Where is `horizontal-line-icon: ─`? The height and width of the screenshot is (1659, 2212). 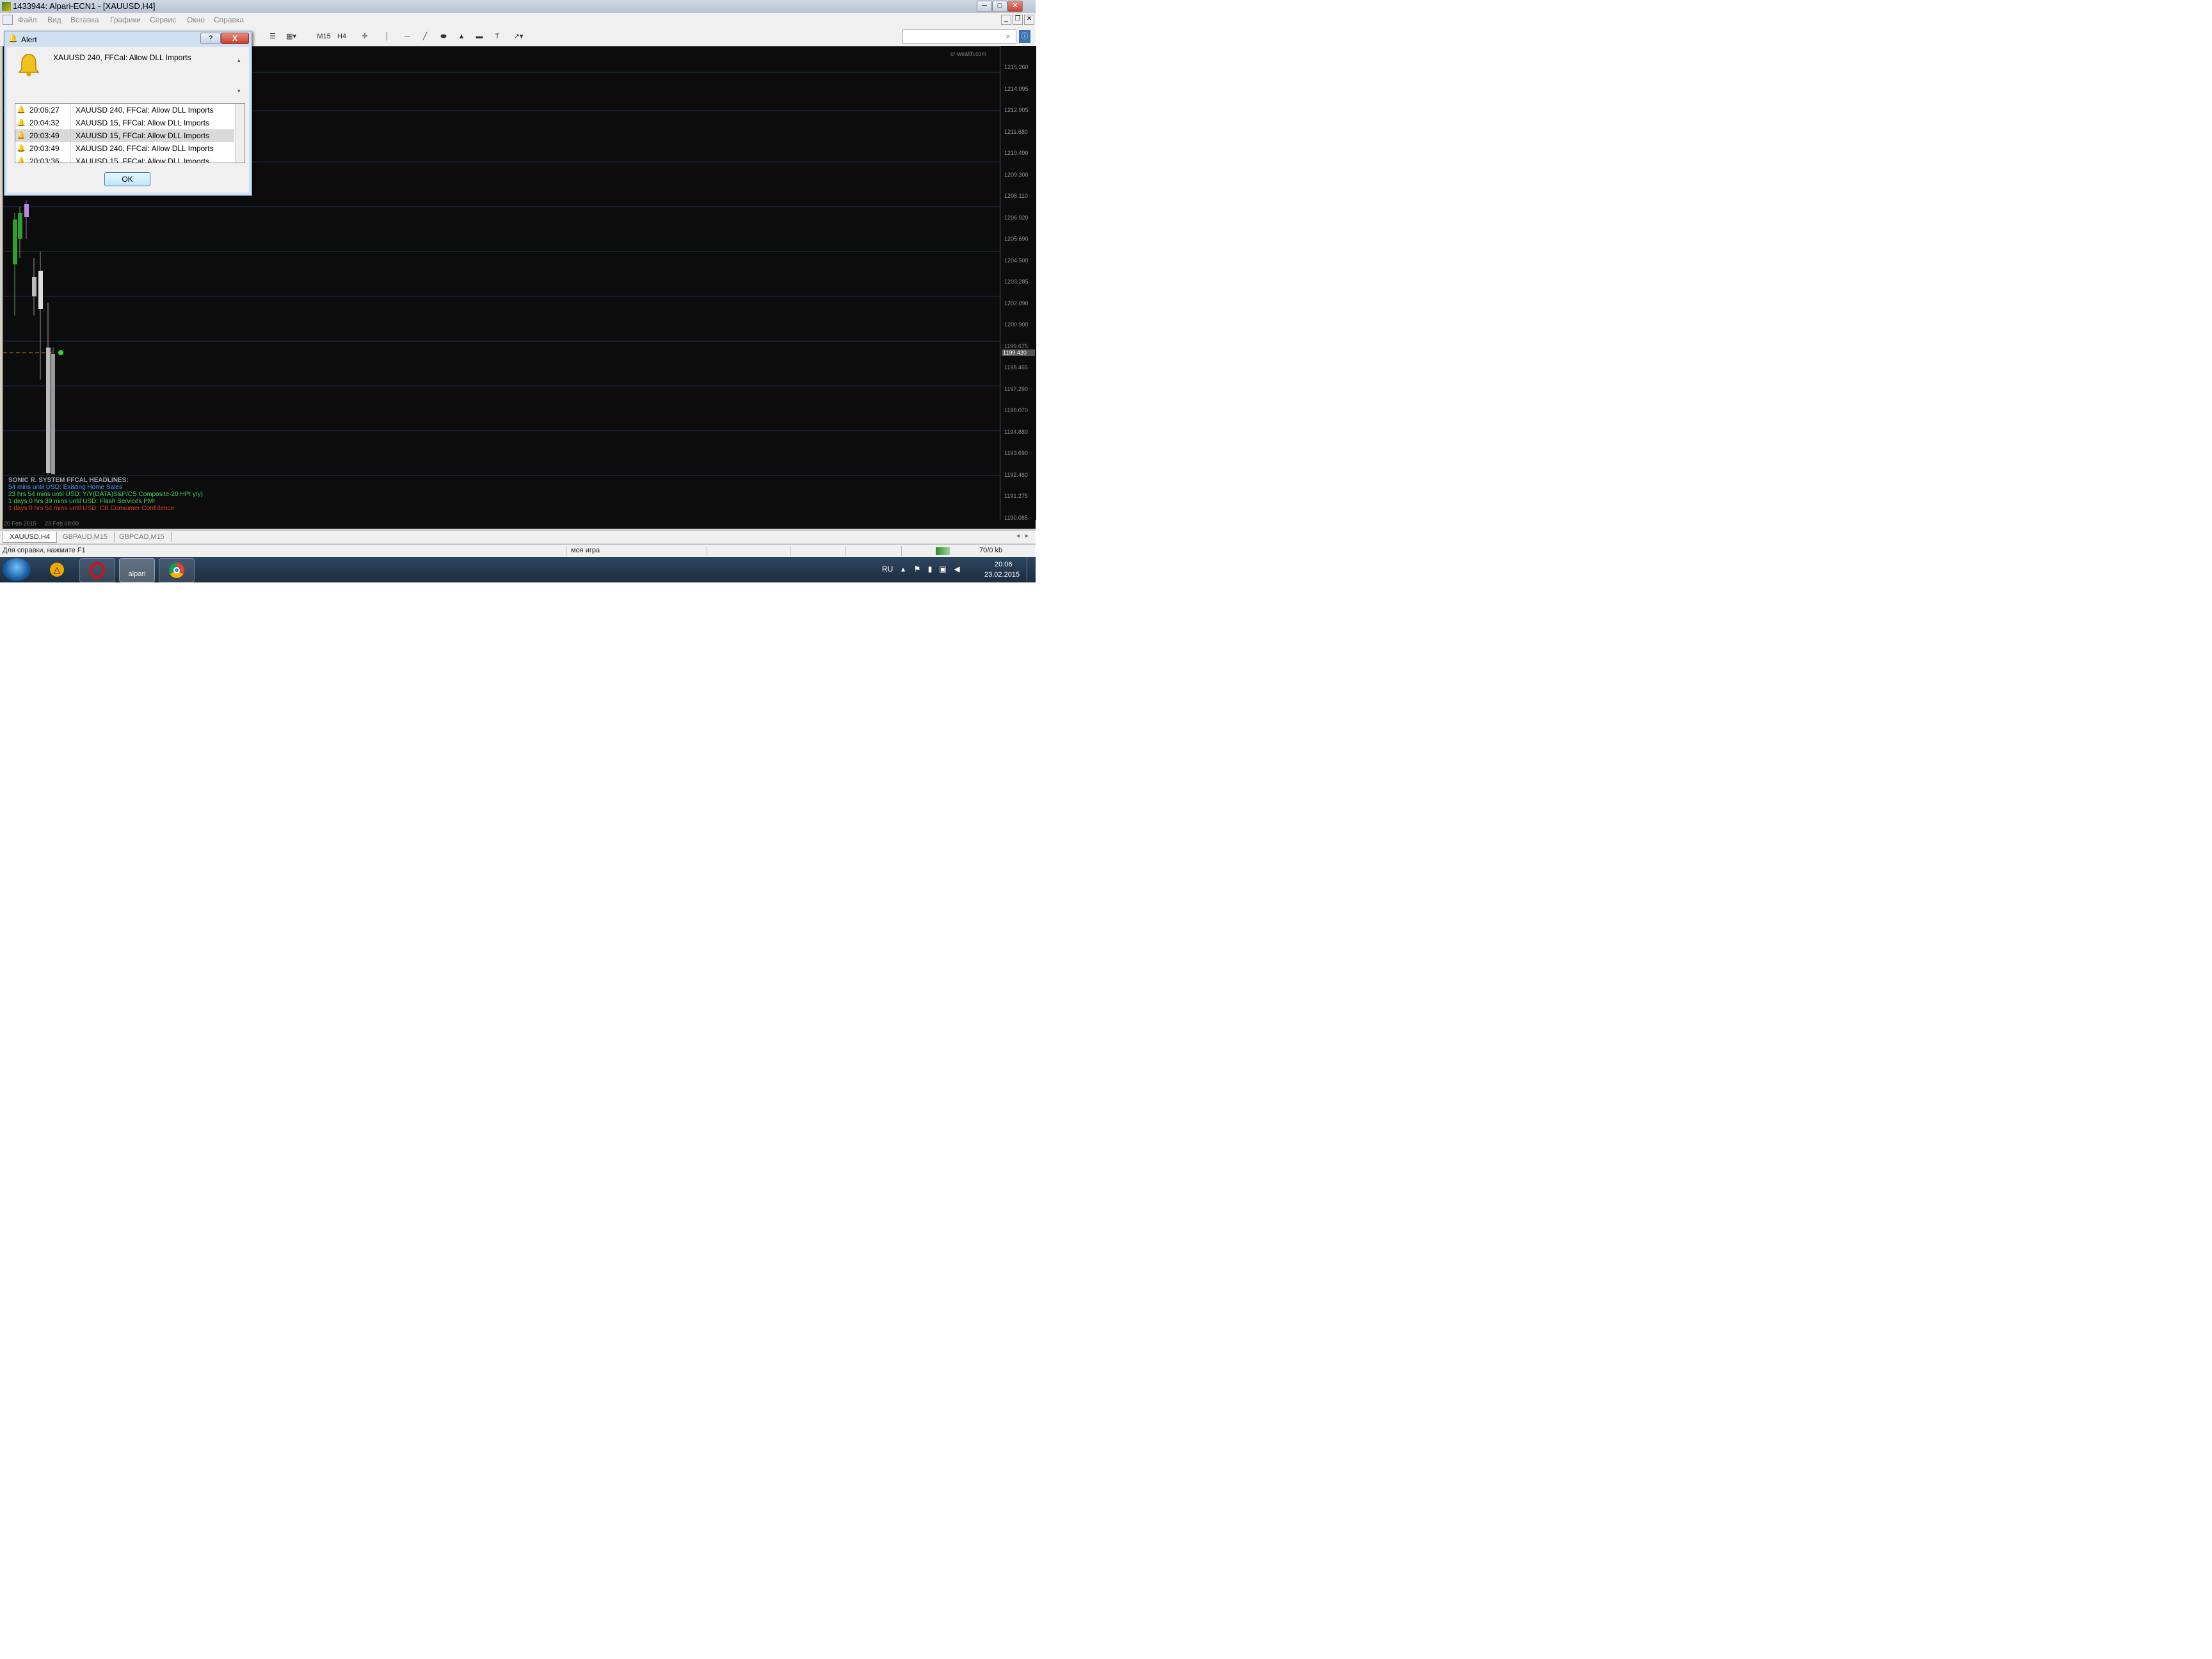 horizontal-line-icon: ─ is located at coordinates (407, 36).